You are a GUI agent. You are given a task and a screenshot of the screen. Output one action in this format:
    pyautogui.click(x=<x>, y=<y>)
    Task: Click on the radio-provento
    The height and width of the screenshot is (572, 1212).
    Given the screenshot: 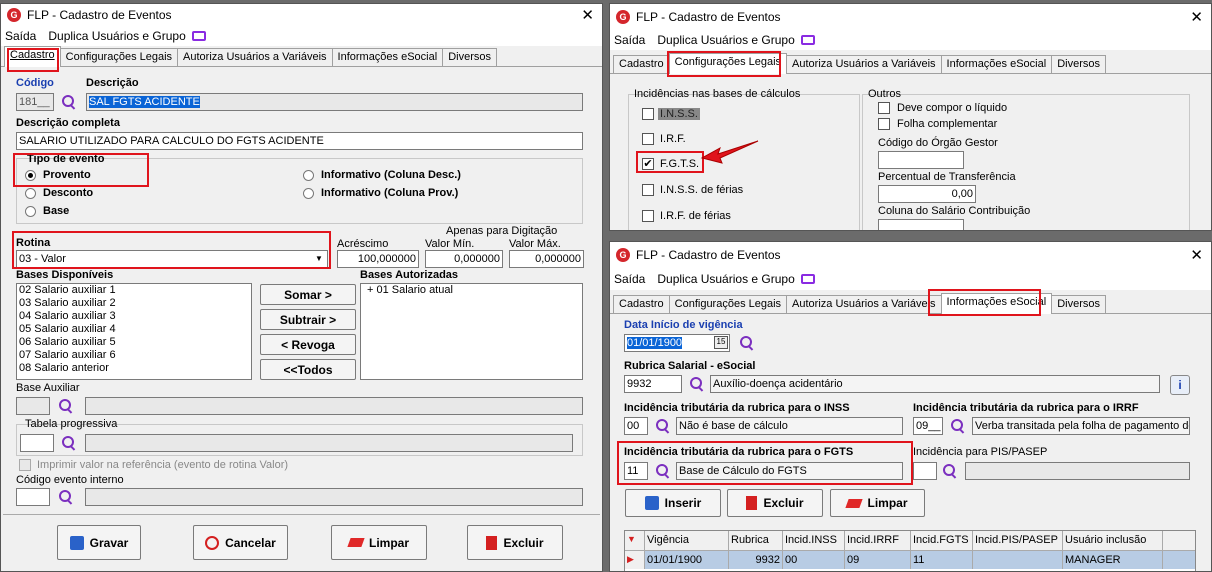 What is the action you would take?
    pyautogui.click(x=30, y=175)
    